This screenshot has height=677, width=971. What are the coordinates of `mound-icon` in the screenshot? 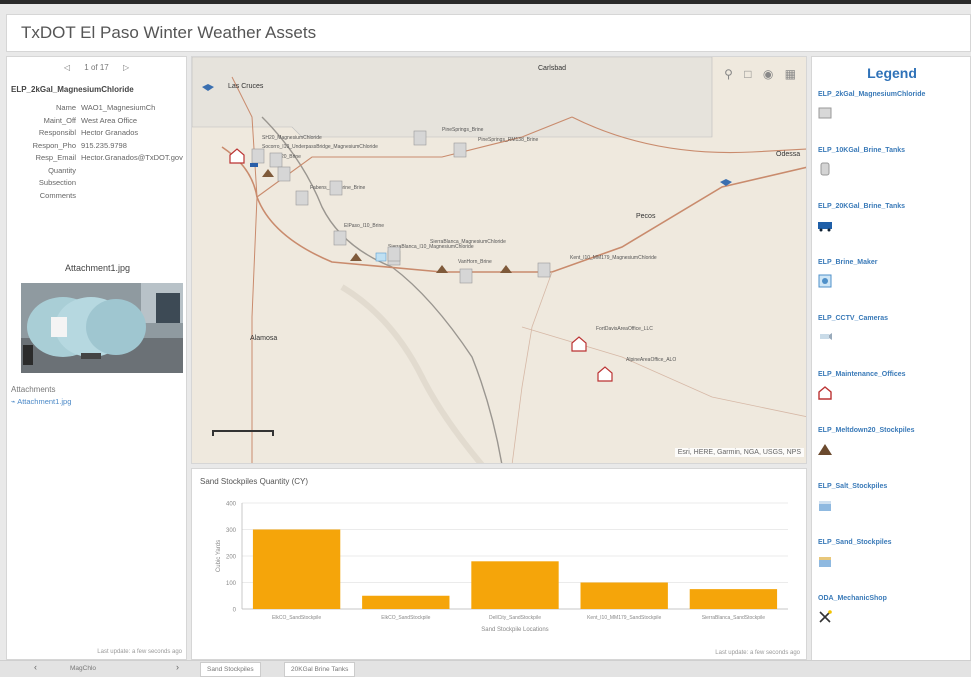 It's located at (825, 449).